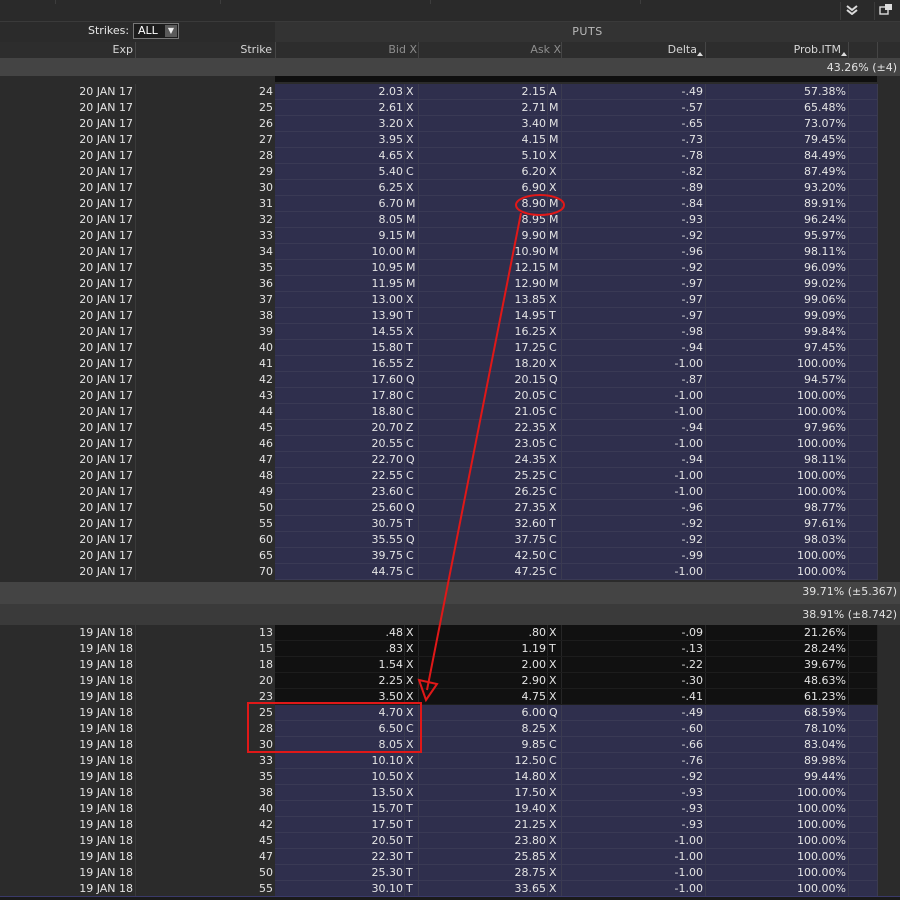 This screenshot has width=900, height=900. What do you see at coordinates (334, 727) in the screenshot?
I see `annotation-box` at bounding box center [334, 727].